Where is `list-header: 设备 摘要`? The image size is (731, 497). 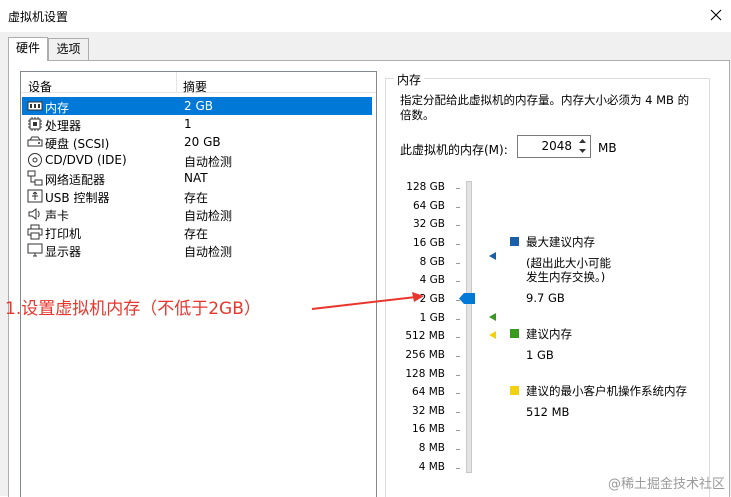
list-header: 设备 摘要 is located at coordinates (198, 83).